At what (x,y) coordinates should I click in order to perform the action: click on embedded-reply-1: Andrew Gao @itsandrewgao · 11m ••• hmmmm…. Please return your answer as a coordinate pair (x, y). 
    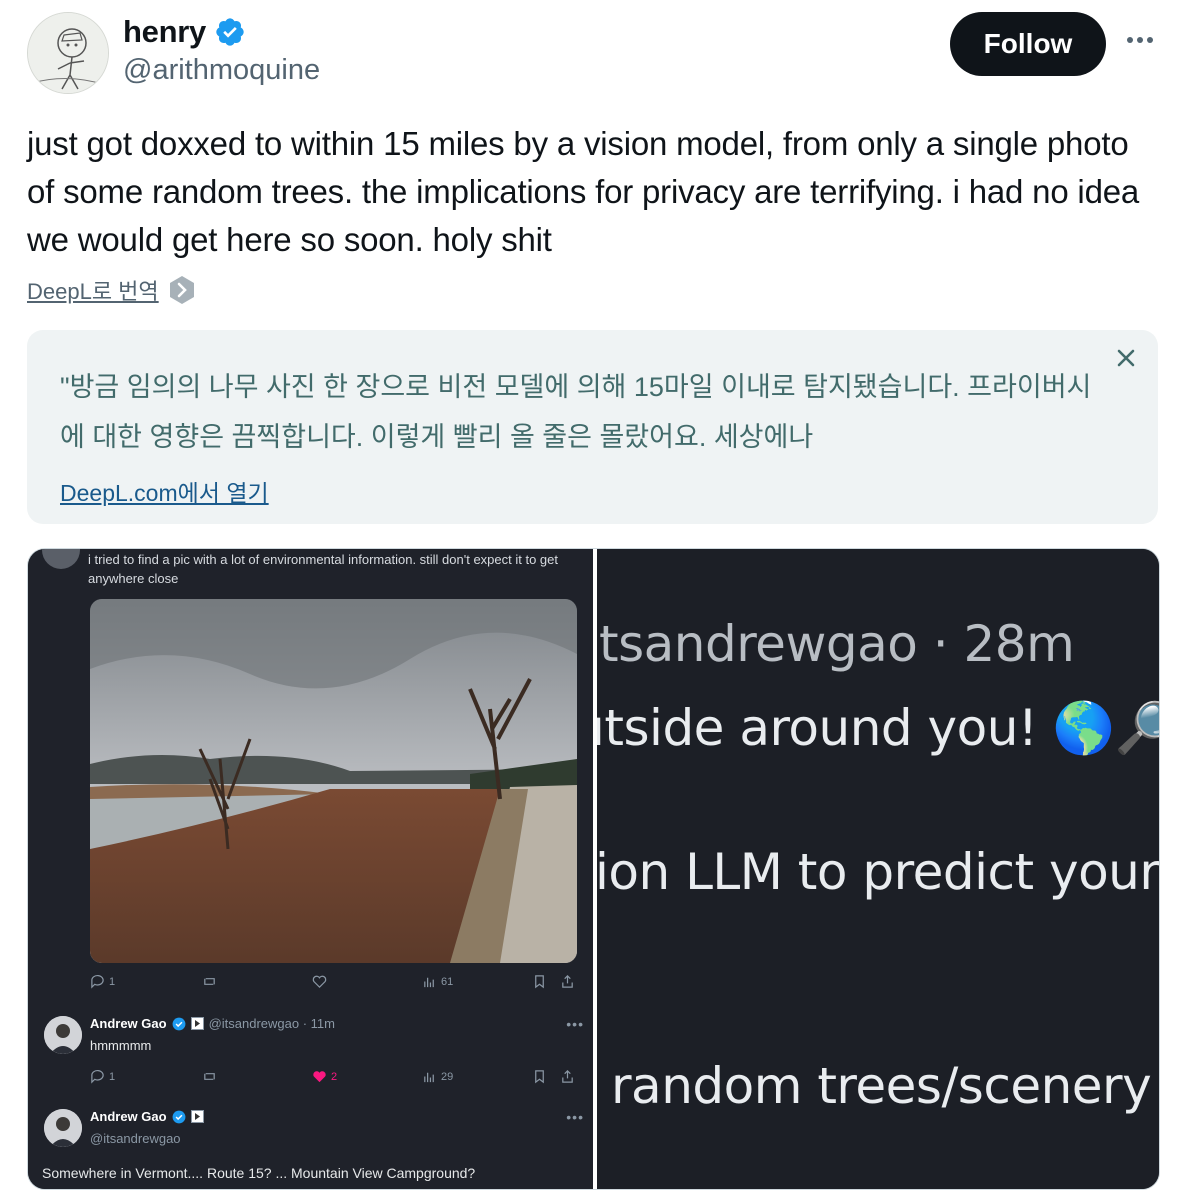
    Looking at the image, I should click on (314, 1041).